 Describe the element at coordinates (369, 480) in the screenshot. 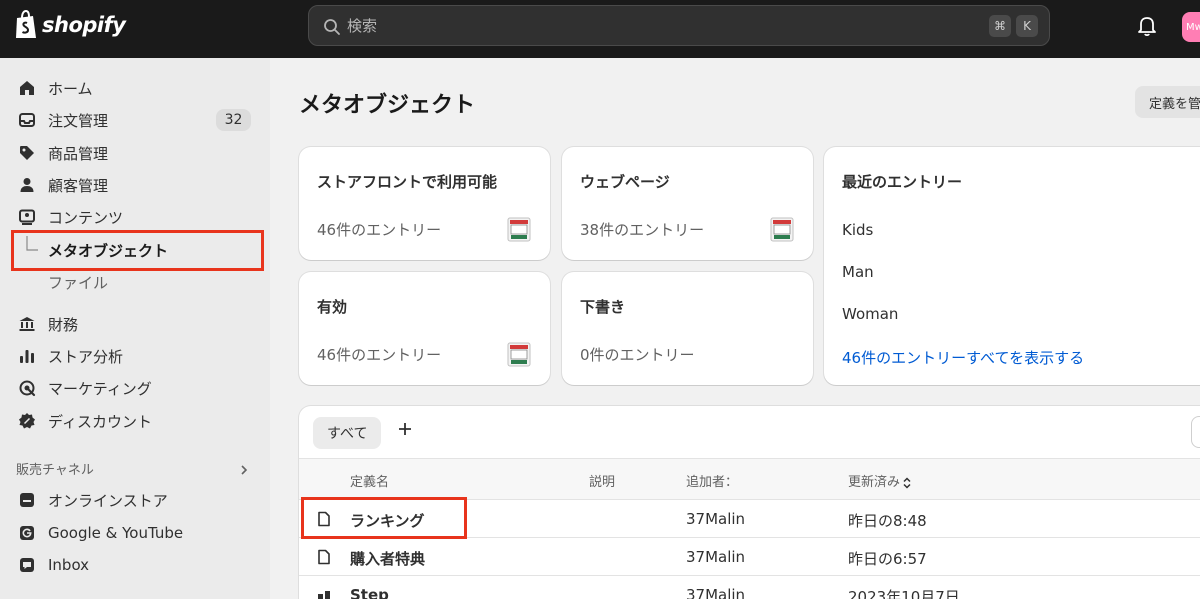

I see `header-name: 定義名` at that location.